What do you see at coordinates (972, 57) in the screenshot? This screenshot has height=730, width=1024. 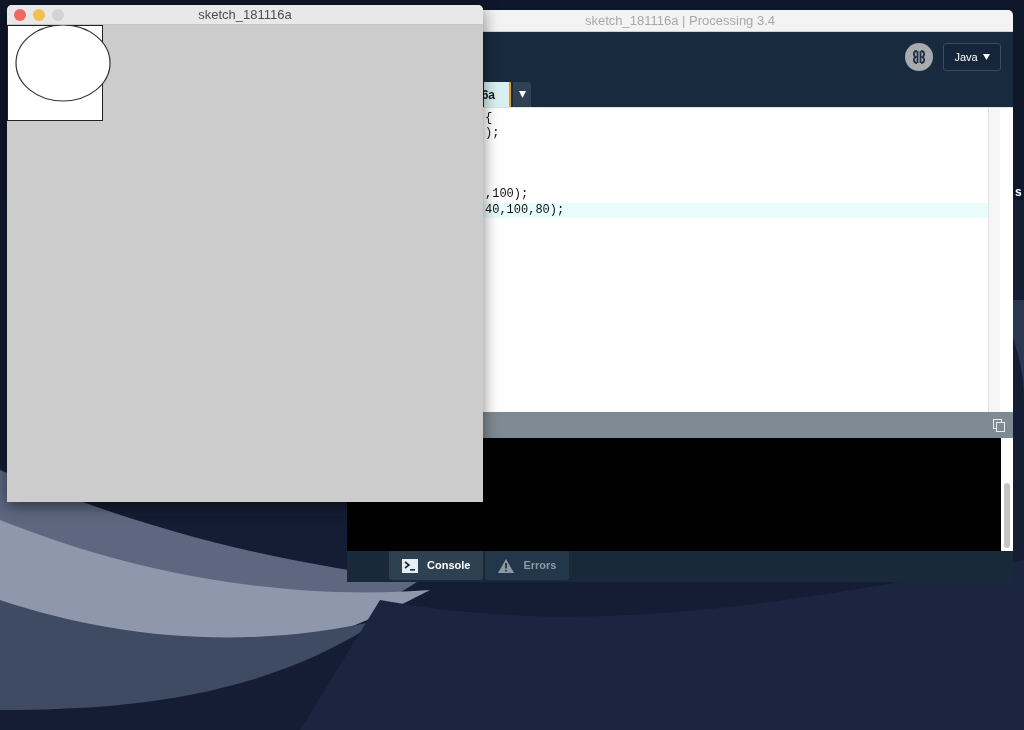 I see `mode-dropdown: Java` at bounding box center [972, 57].